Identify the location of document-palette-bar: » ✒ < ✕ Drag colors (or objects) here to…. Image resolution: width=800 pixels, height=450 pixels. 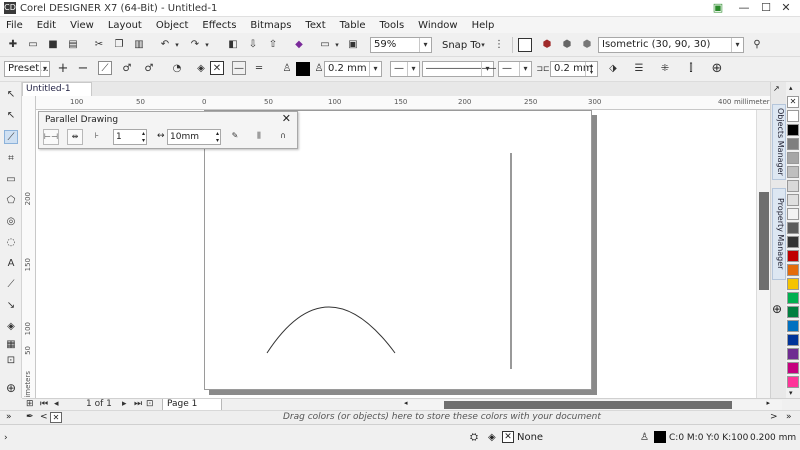
(400, 417).